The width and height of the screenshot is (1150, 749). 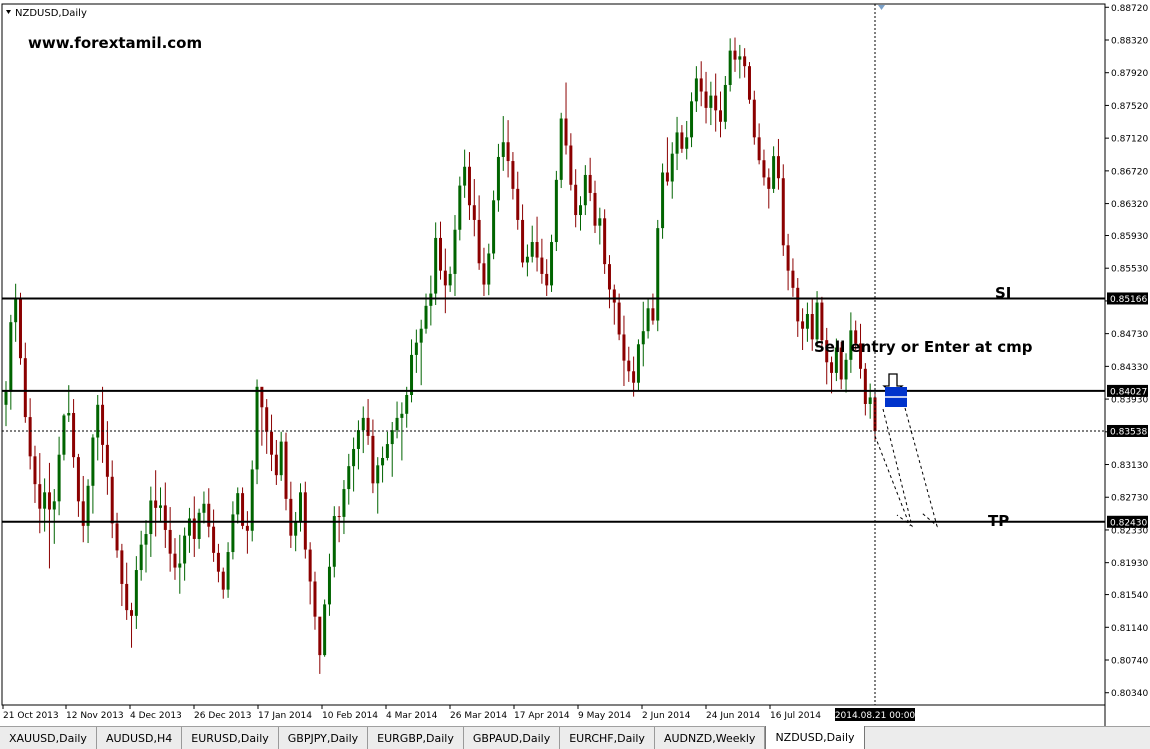 I want to click on x-tick-label: 21 Oct 2013, so click(x=31, y=716).